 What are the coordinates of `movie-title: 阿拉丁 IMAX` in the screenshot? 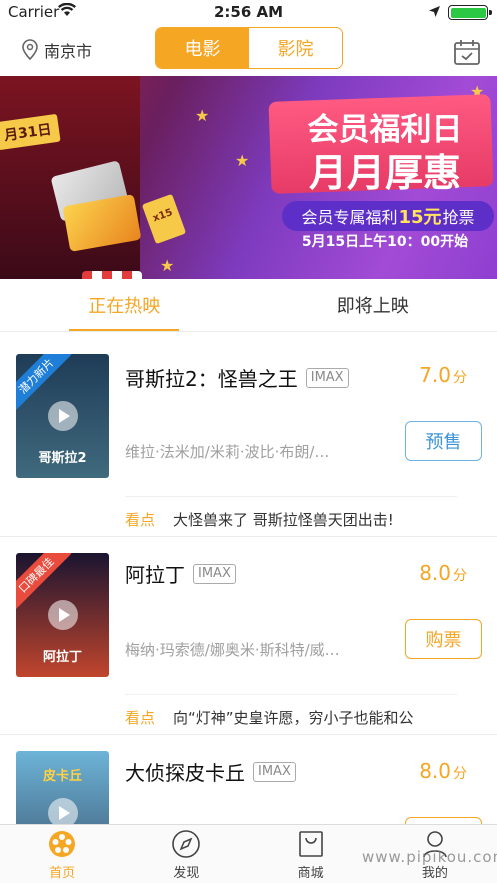 It's located at (180, 573).